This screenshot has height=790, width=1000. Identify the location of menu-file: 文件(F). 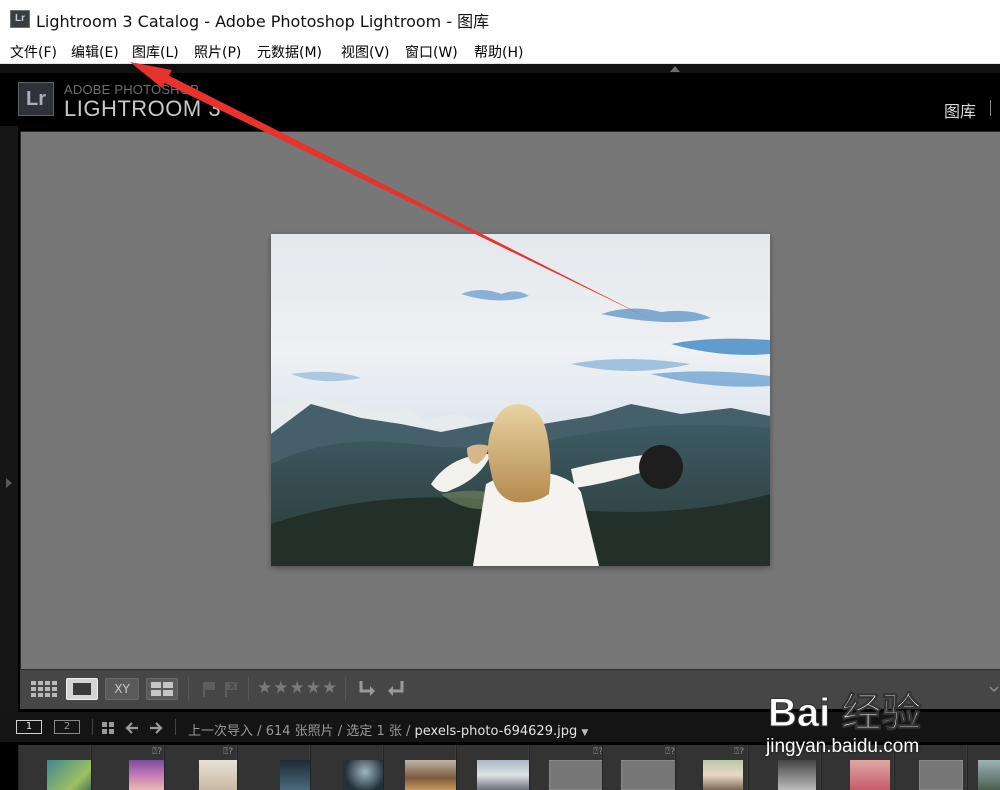
(33, 52).